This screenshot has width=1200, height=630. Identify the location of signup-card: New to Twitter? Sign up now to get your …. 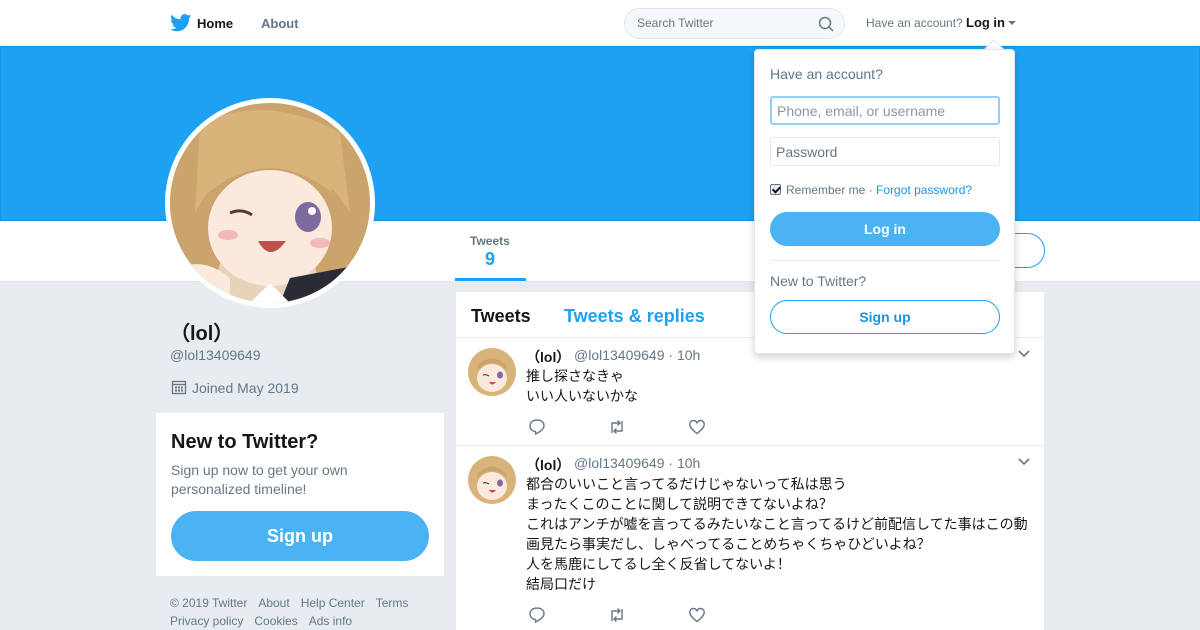
(300, 494).